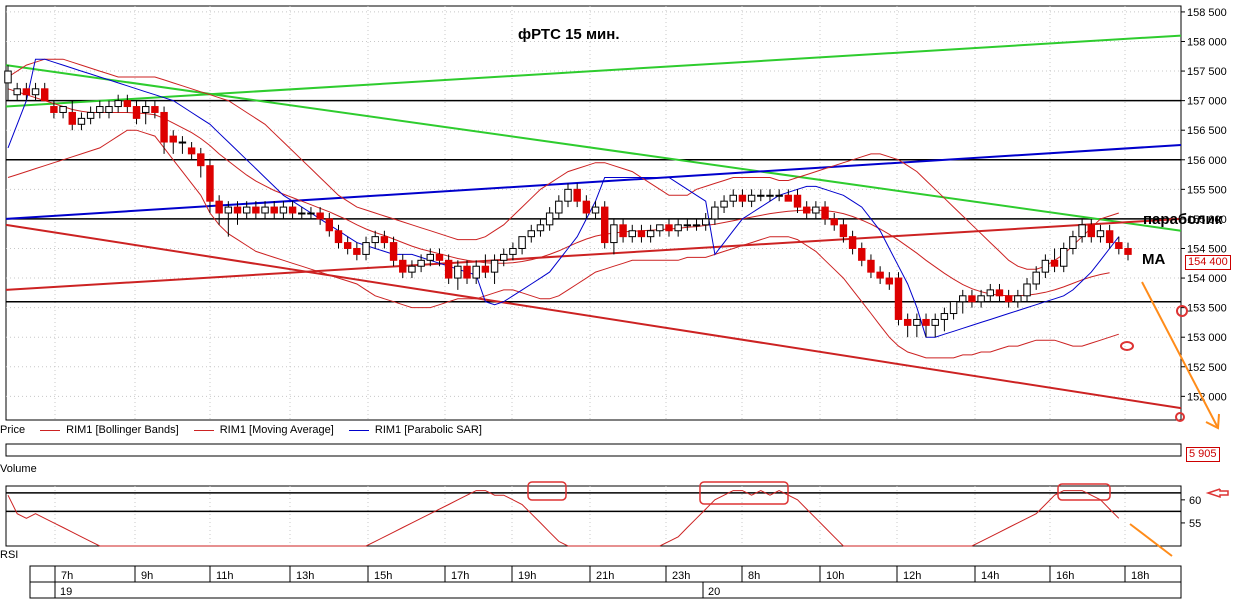 This screenshot has height=602, width=1233. What do you see at coordinates (418, 430) in the screenshot?
I see `legend-item-sar: RIM1 [Parabolic SAR]` at bounding box center [418, 430].